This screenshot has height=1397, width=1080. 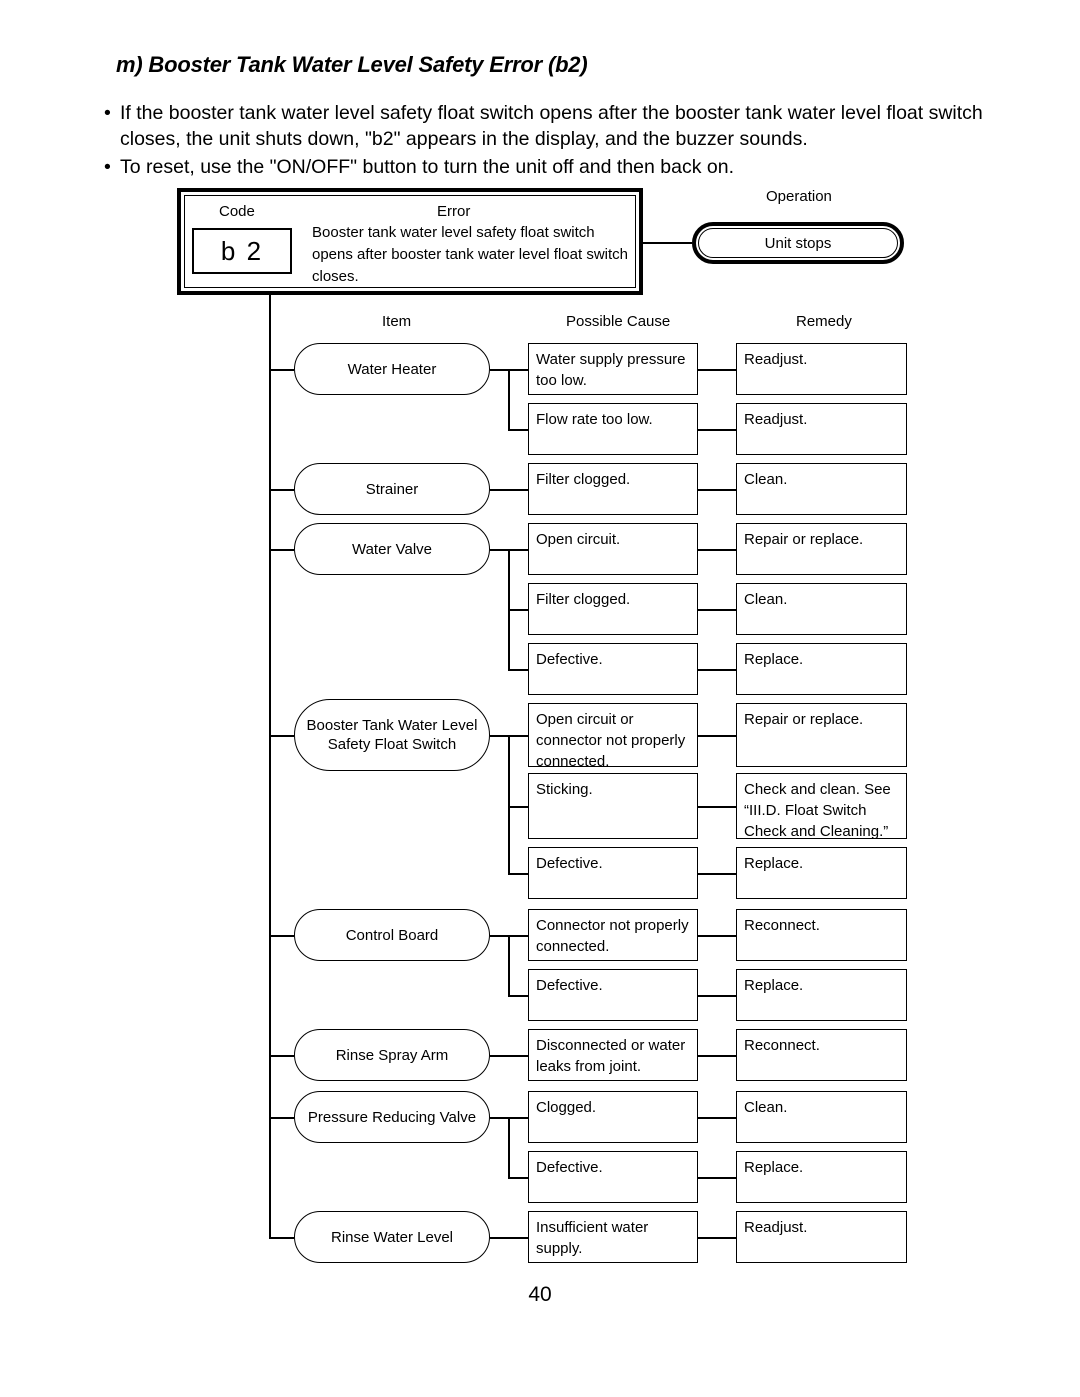 I want to click on flowchart-item-pill: Water Heater, so click(x=392, y=369).